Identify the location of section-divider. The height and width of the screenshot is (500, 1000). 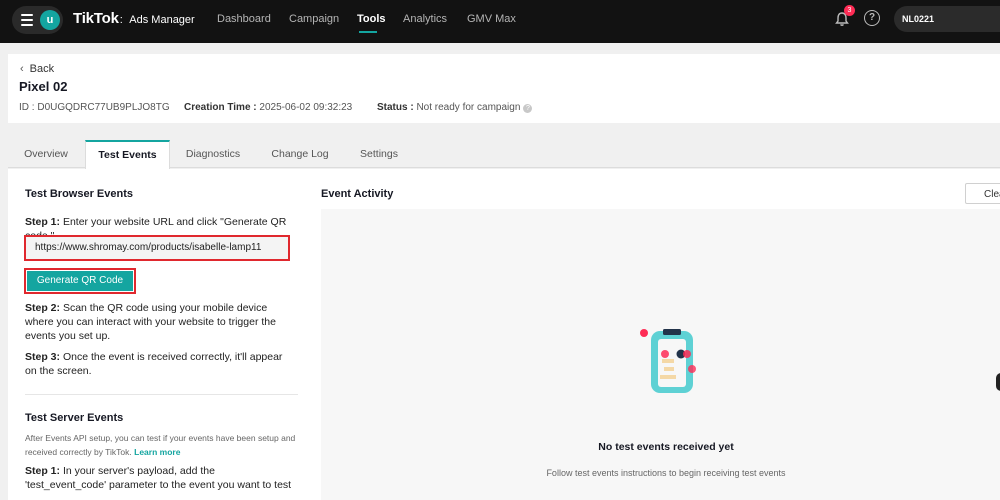
(161, 394).